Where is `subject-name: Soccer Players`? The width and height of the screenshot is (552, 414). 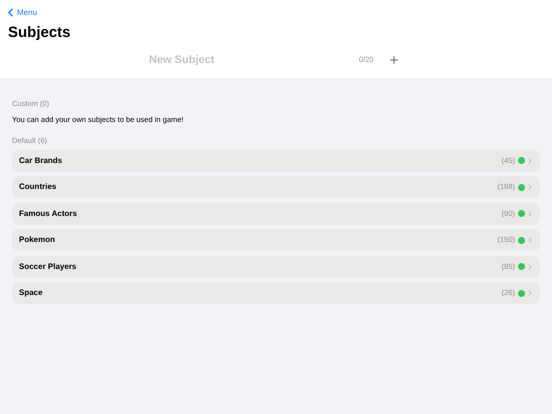
subject-name: Soccer Players is located at coordinates (47, 266).